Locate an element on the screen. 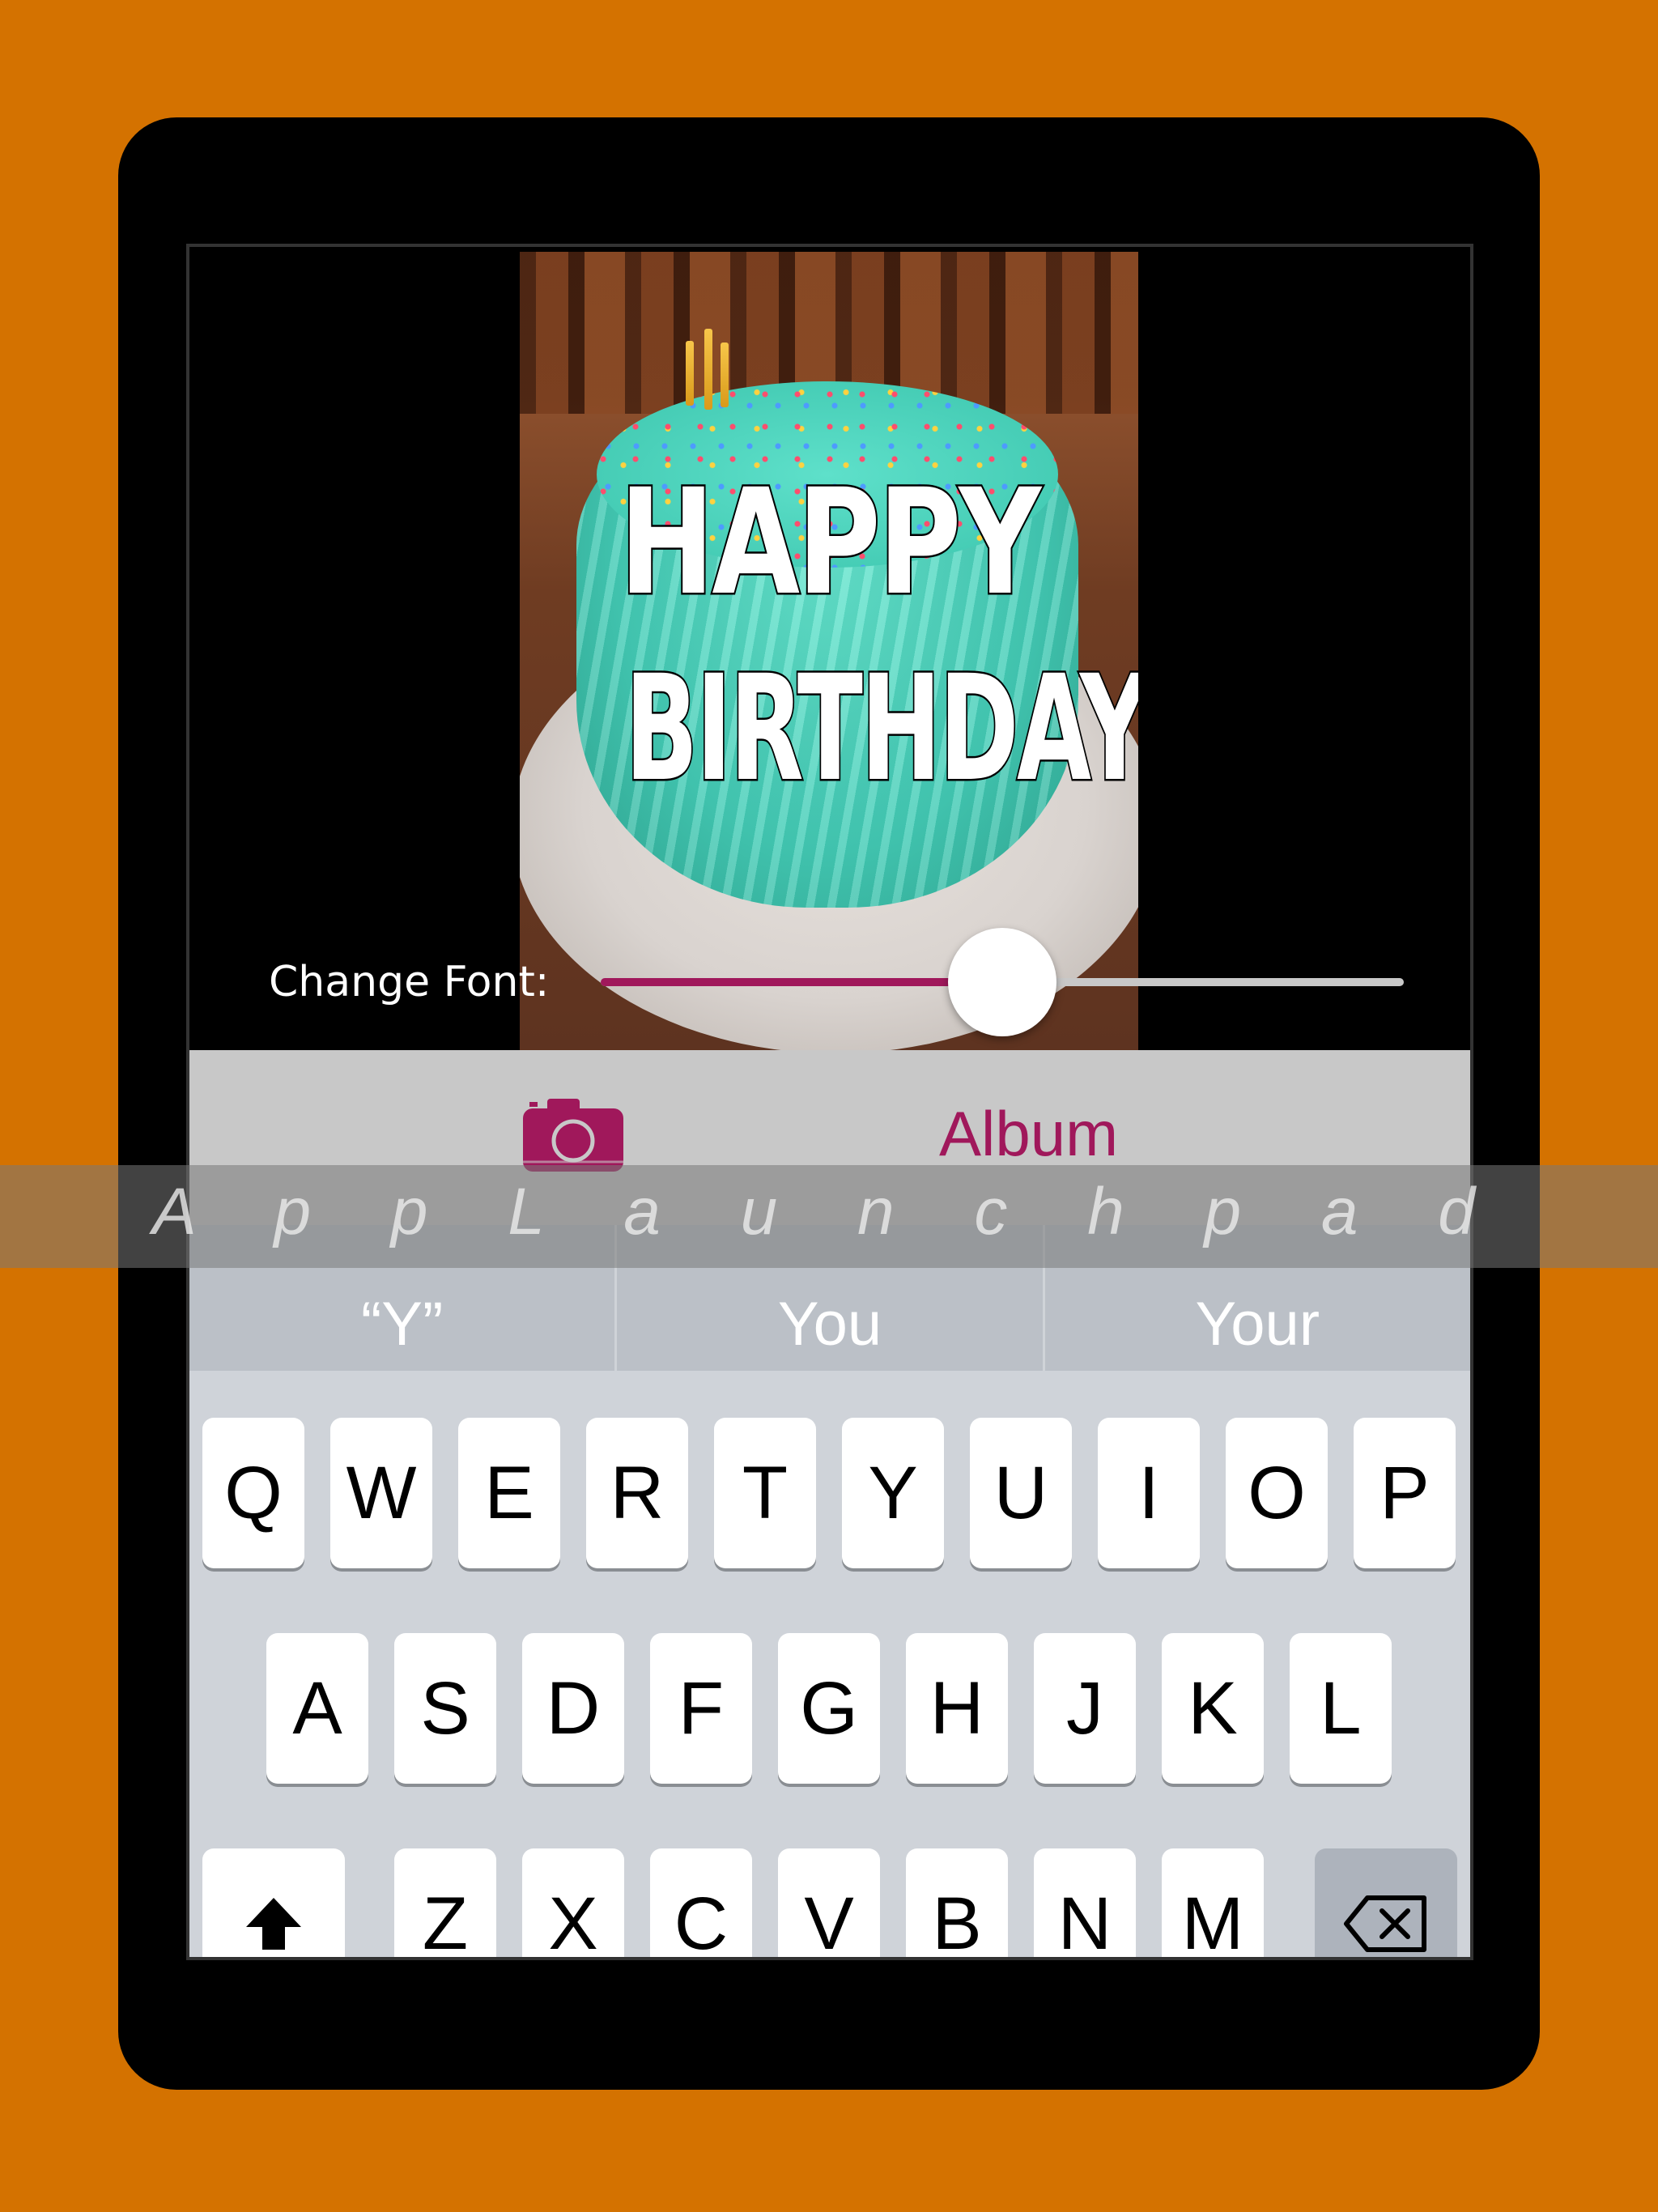  key-l: L is located at coordinates (1341, 1709).